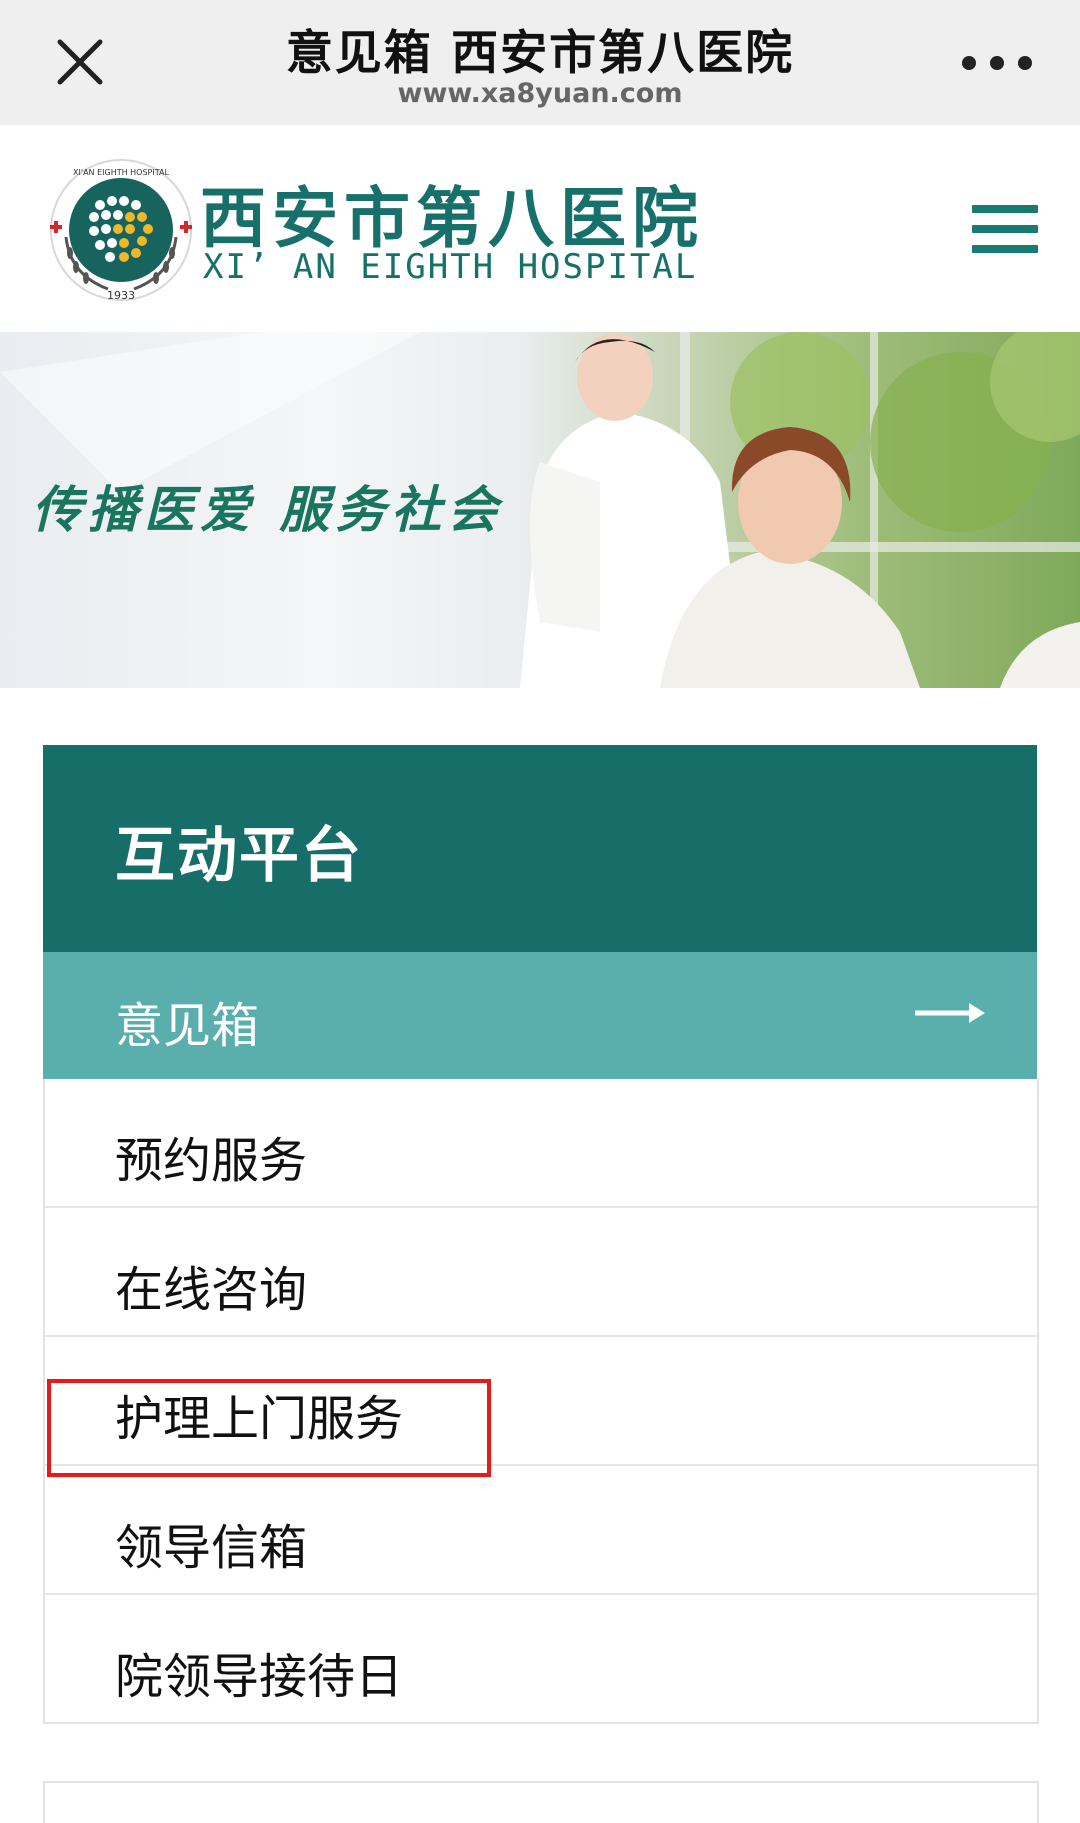  What do you see at coordinates (540, 848) in the screenshot?
I see `platform-header: 互动平台` at bounding box center [540, 848].